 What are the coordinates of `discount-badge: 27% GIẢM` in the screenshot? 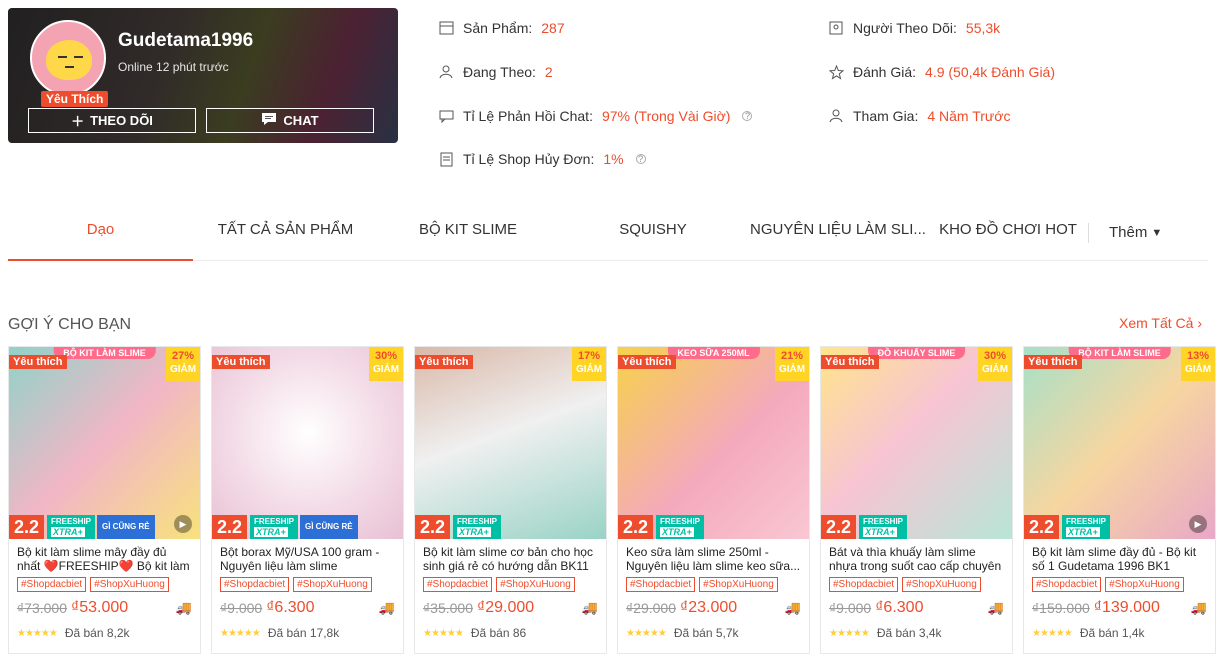 It's located at (183, 364).